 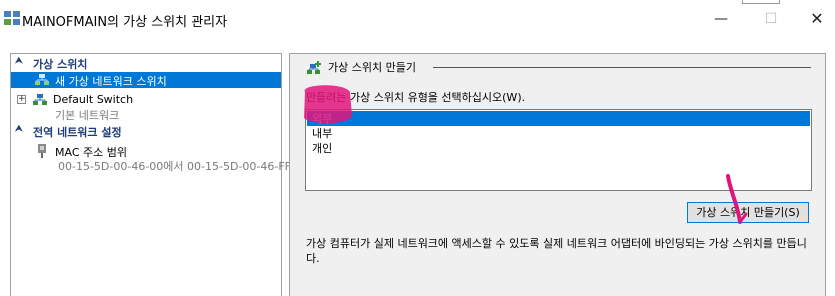 What do you see at coordinates (761, 2) in the screenshot?
I see `background-window-edge` at bounding box center [761, 2].